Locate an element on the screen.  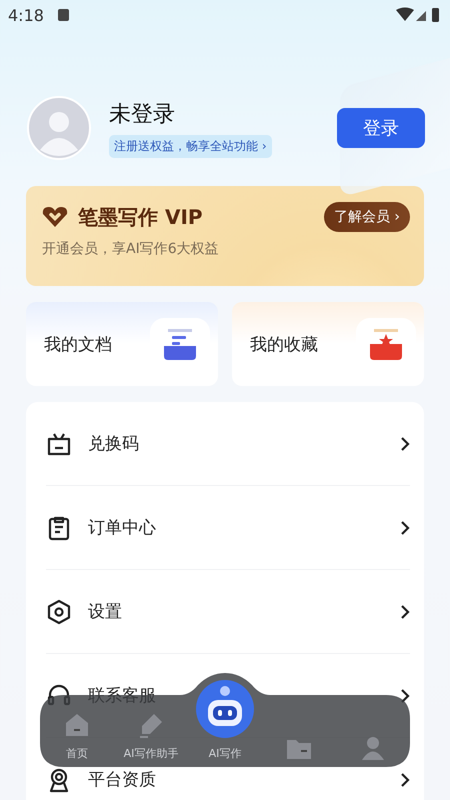
pen-icon is located at coordinates (151, 725).